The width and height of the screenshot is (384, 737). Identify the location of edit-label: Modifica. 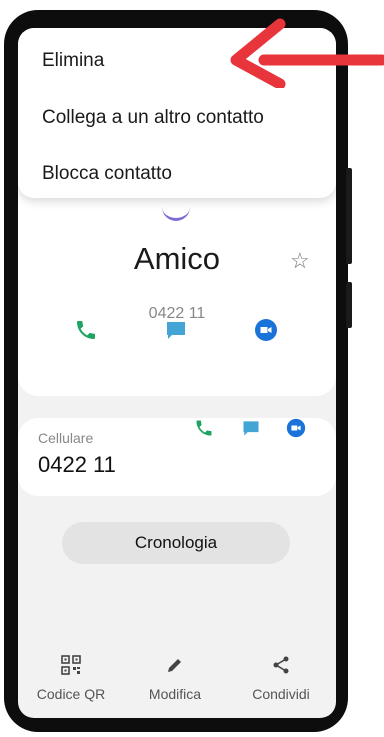
(175, 694).